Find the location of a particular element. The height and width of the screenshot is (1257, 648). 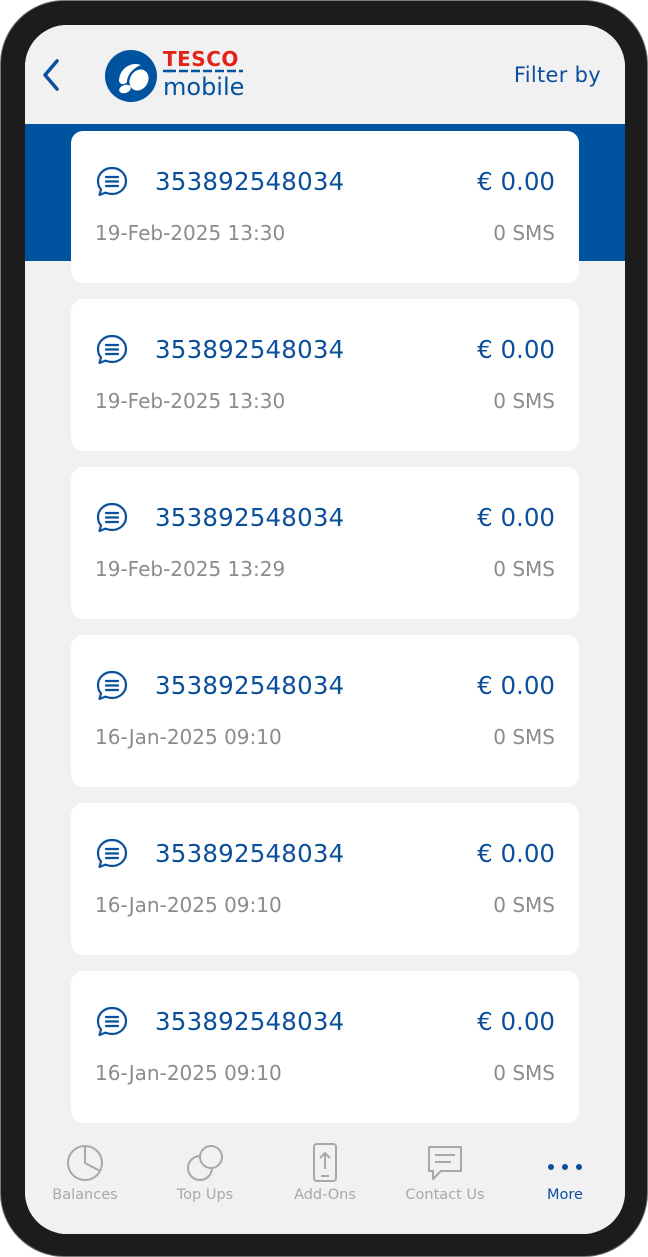

phone-upload-icon is located at coordinates (325, 1162).